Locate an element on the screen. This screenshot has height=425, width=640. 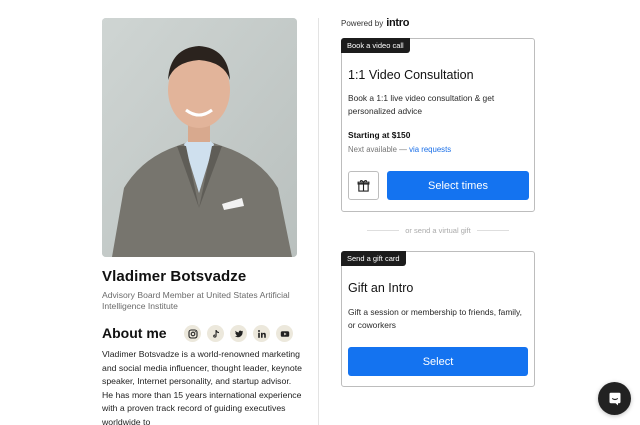
profile-name: Vladimer Botsvadze is located at coordinates (174, 276).